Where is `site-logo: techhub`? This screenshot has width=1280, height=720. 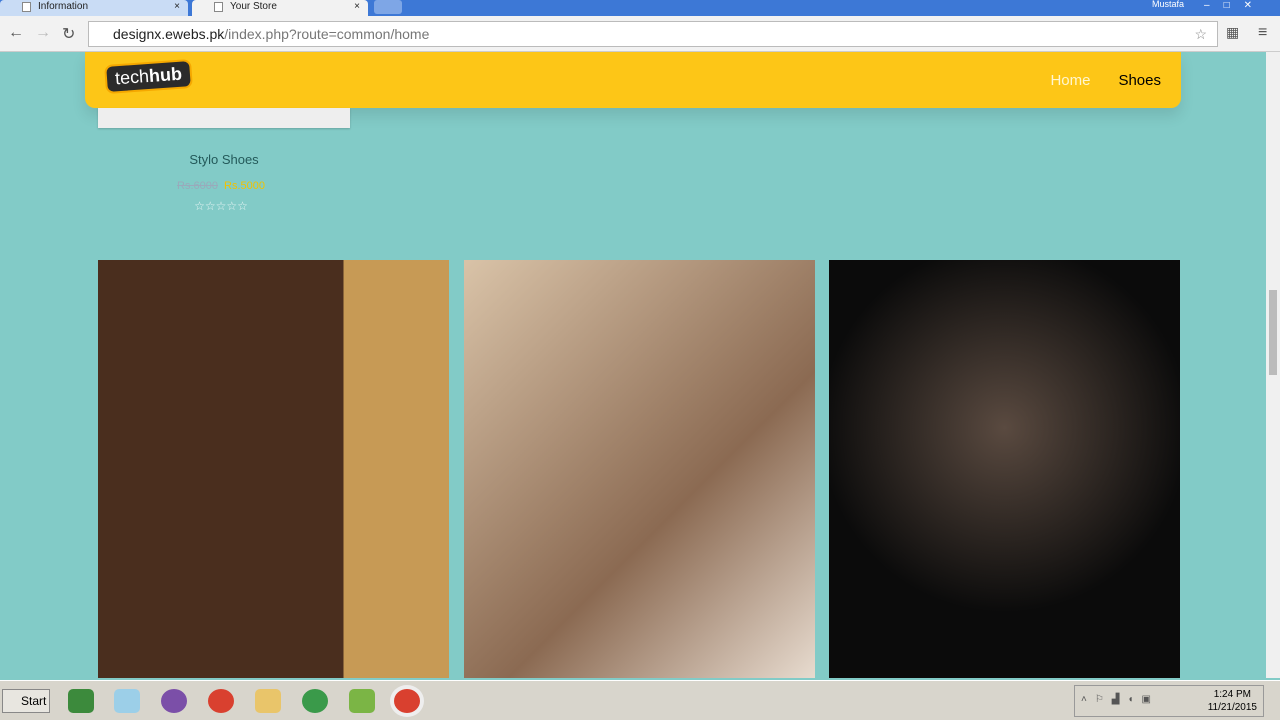 site-logo: techhub is located at coordinates (148, 76).